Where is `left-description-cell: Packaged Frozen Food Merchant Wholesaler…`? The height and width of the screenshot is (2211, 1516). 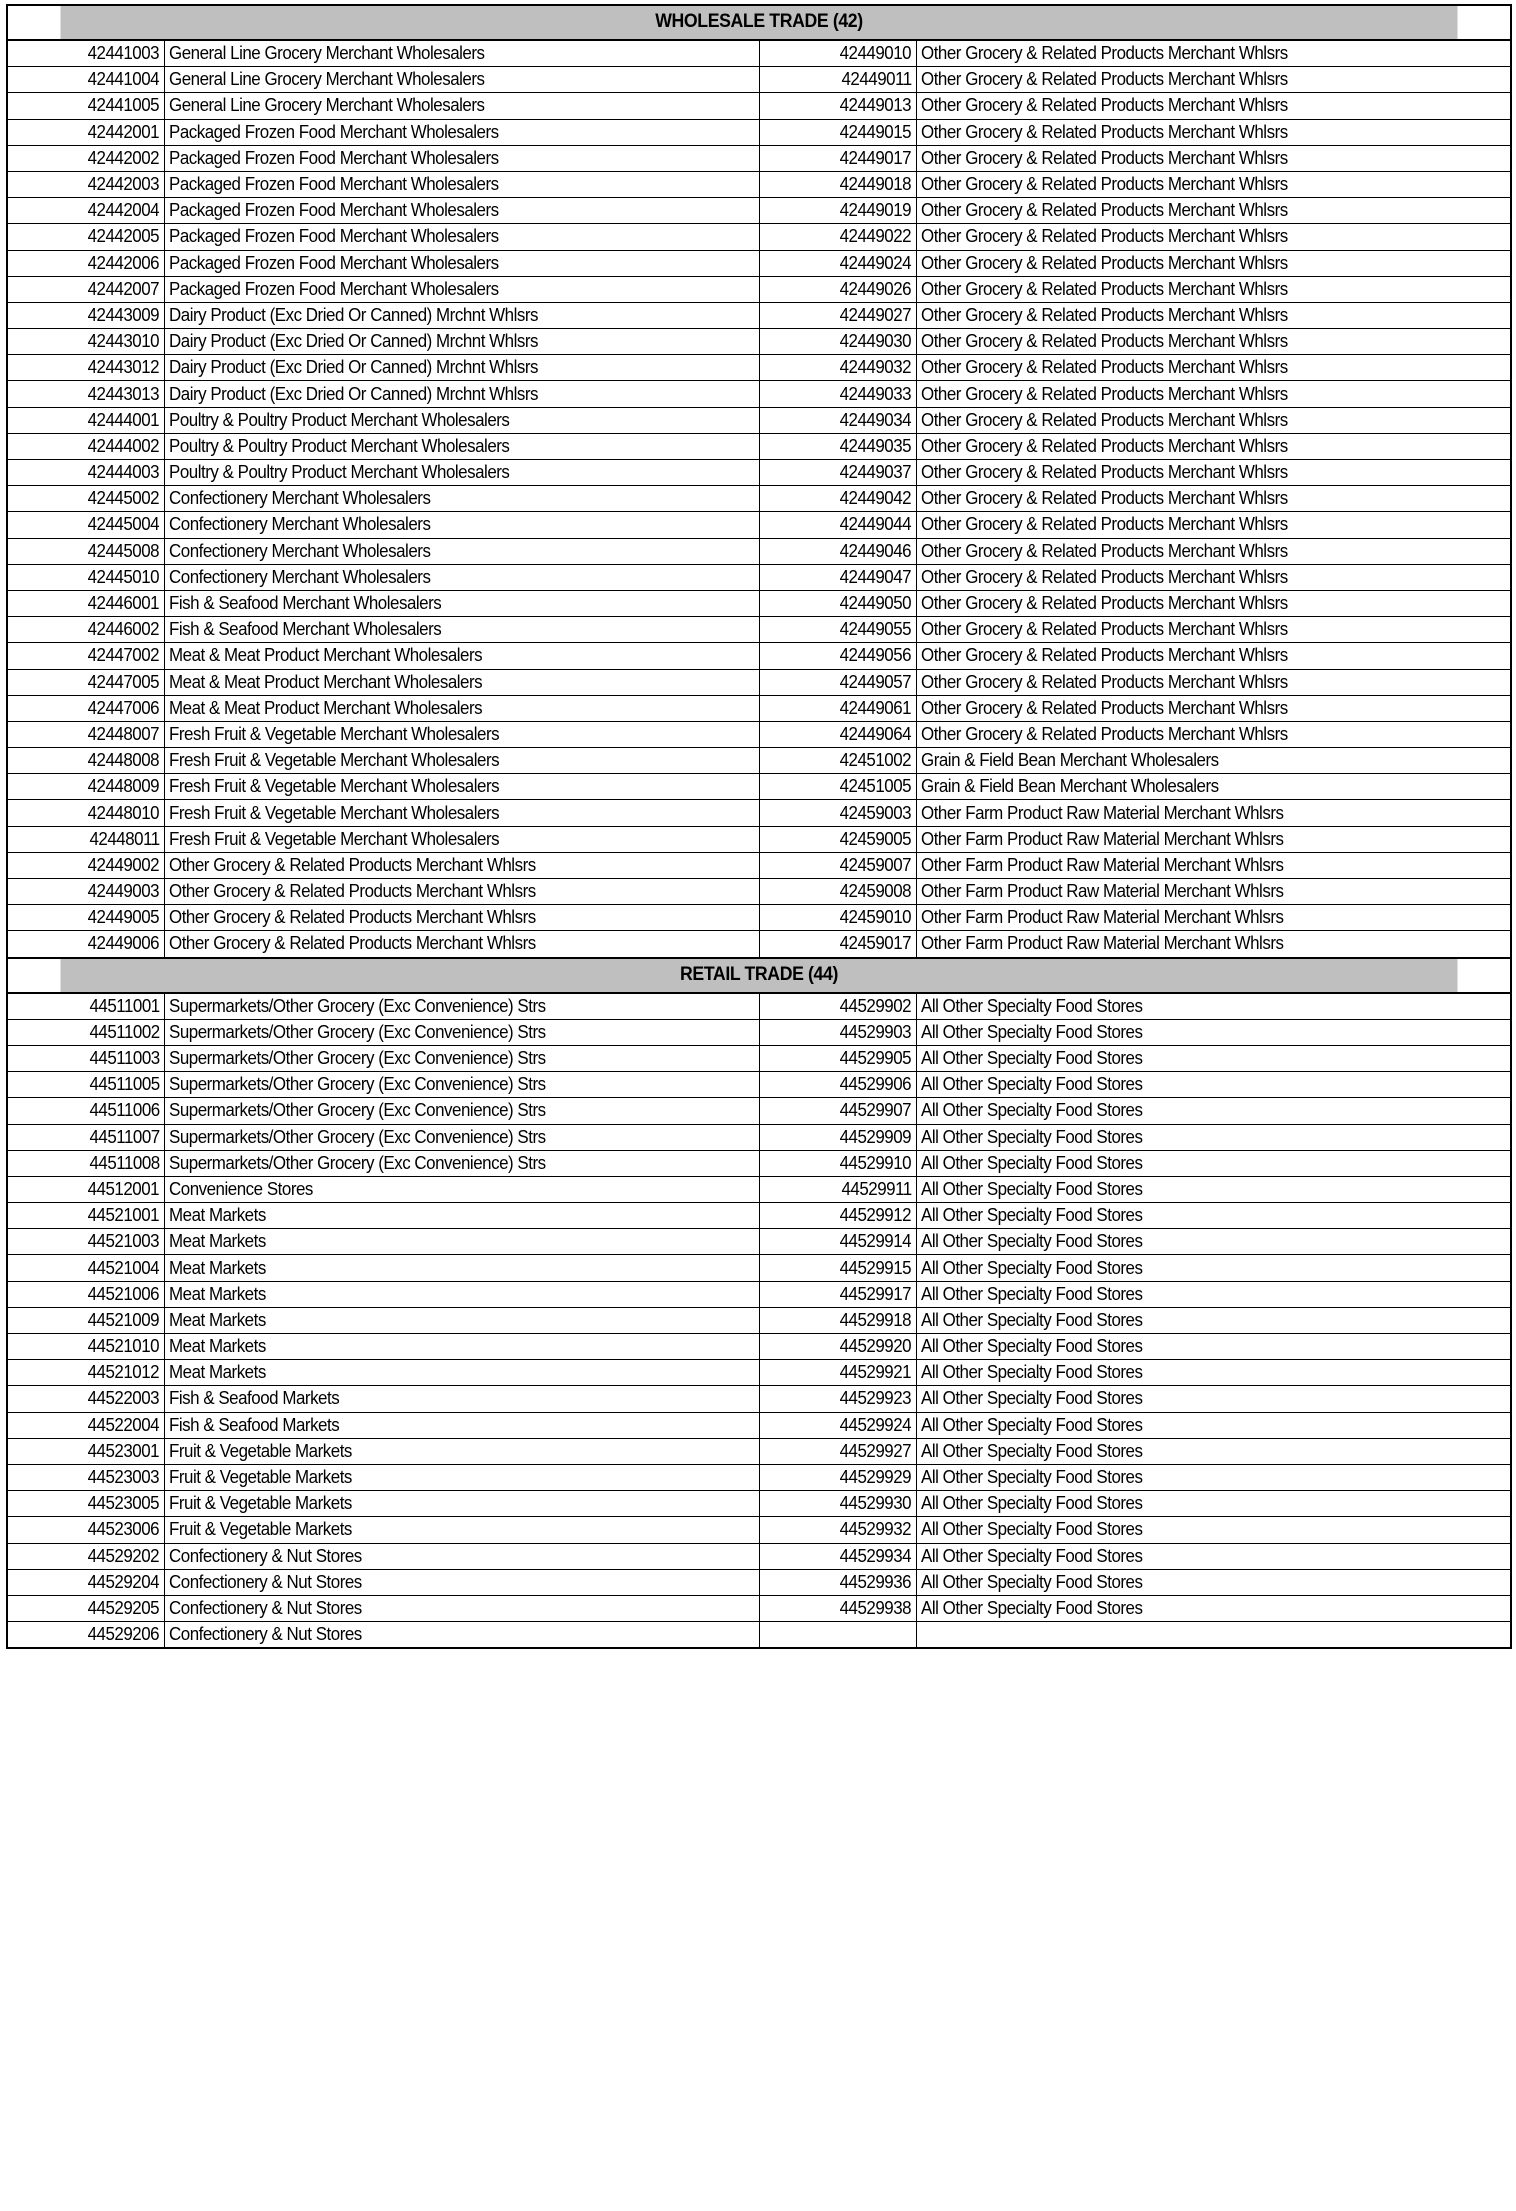 left-description-cell: Packaged Frozen Food Merchant Wholesaler… is located at coordinates (461, 132).